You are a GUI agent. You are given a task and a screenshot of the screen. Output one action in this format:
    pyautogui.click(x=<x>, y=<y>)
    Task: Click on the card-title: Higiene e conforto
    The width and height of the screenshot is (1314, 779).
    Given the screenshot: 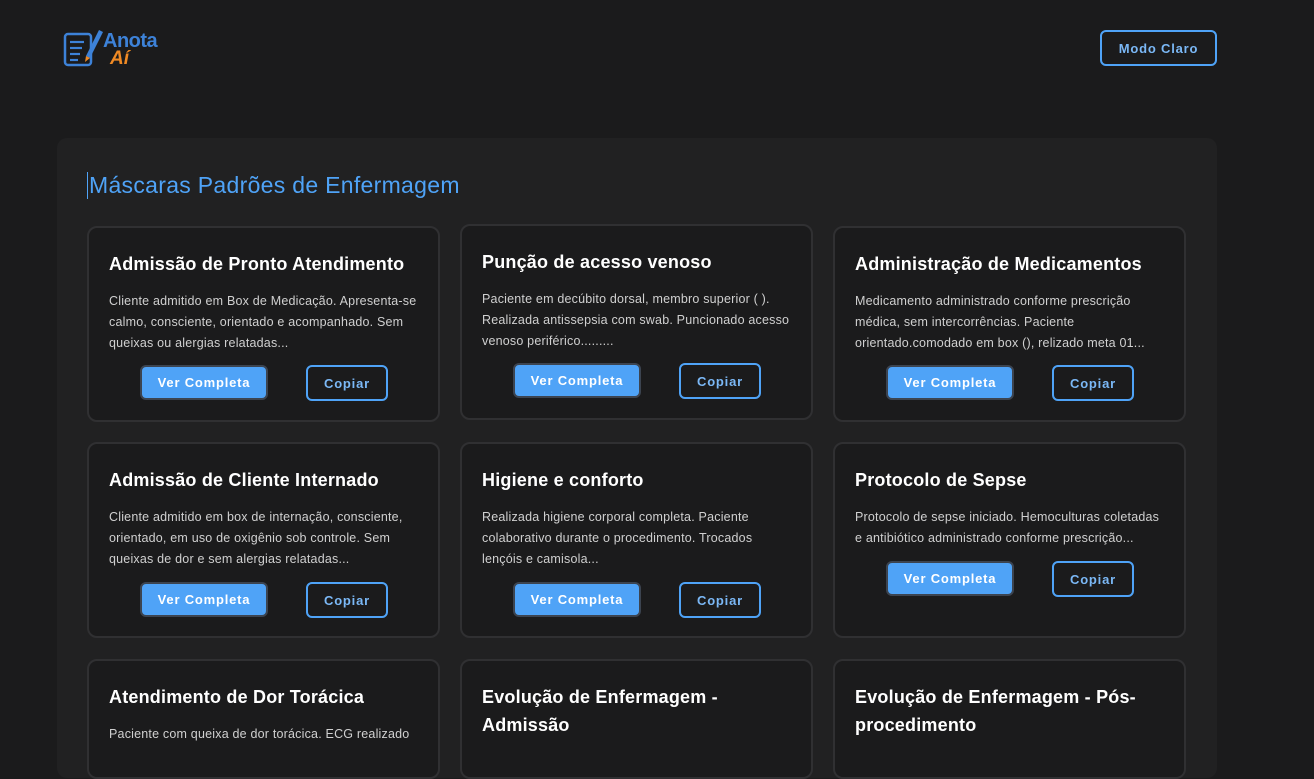 What is the action you would take?
    pyautogui.click(x=563, y=480)
    